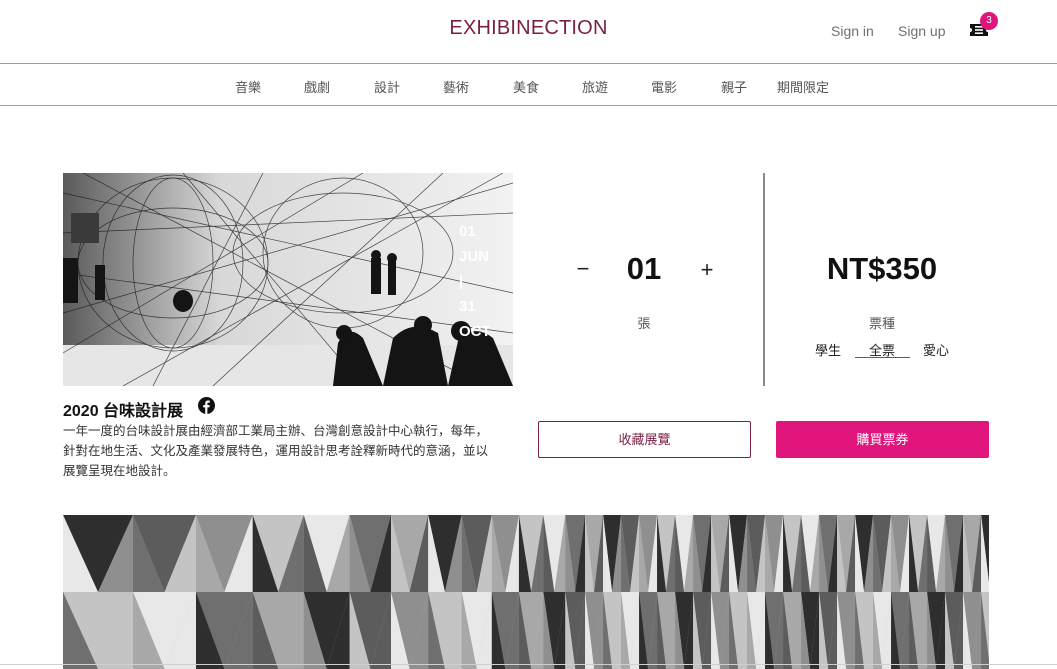 The image size is (1057, 669). Describe the element at coordinates (644, 439) in the screenshot. I see `favorite-exhibition-button: 收藏展覽` at that location.